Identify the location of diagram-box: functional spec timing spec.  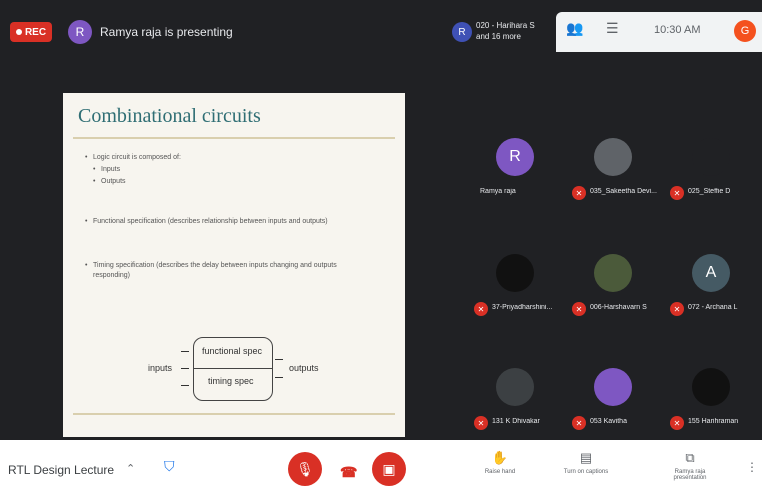
(233, 369).